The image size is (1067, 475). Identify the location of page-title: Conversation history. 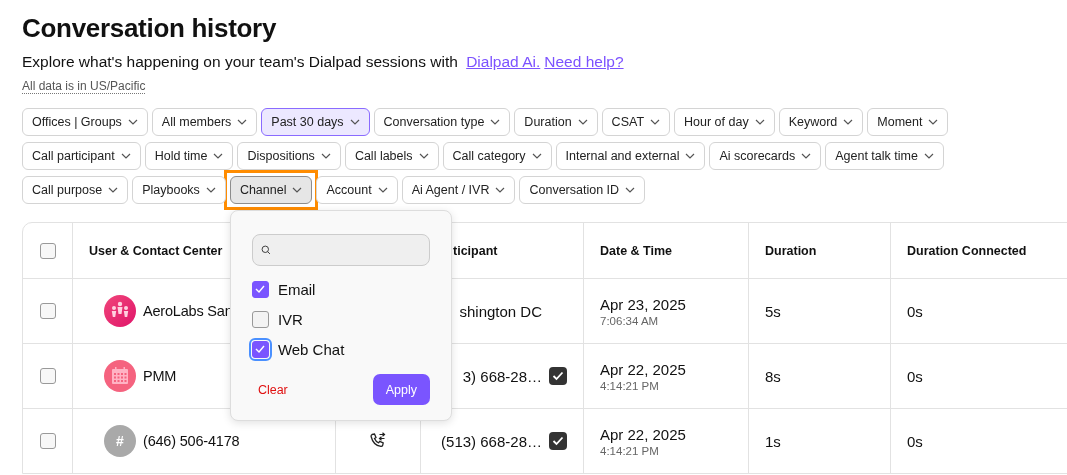
(150, 28).